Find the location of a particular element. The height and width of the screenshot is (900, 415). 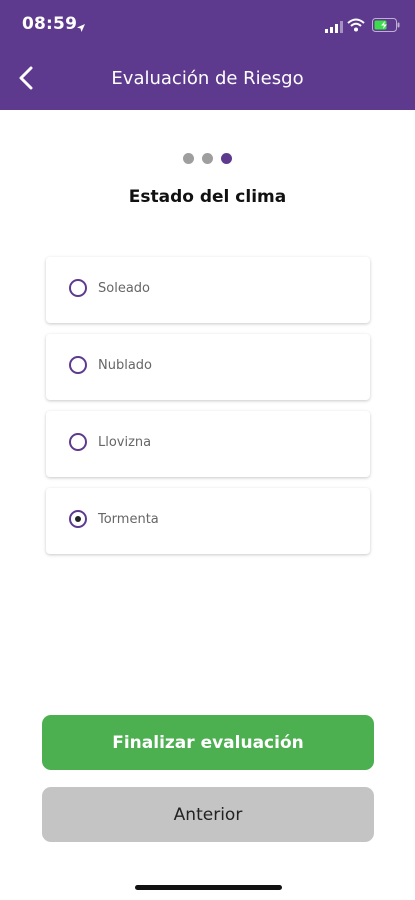

question-title: Estado del clima is located at coordinates (207, 197).